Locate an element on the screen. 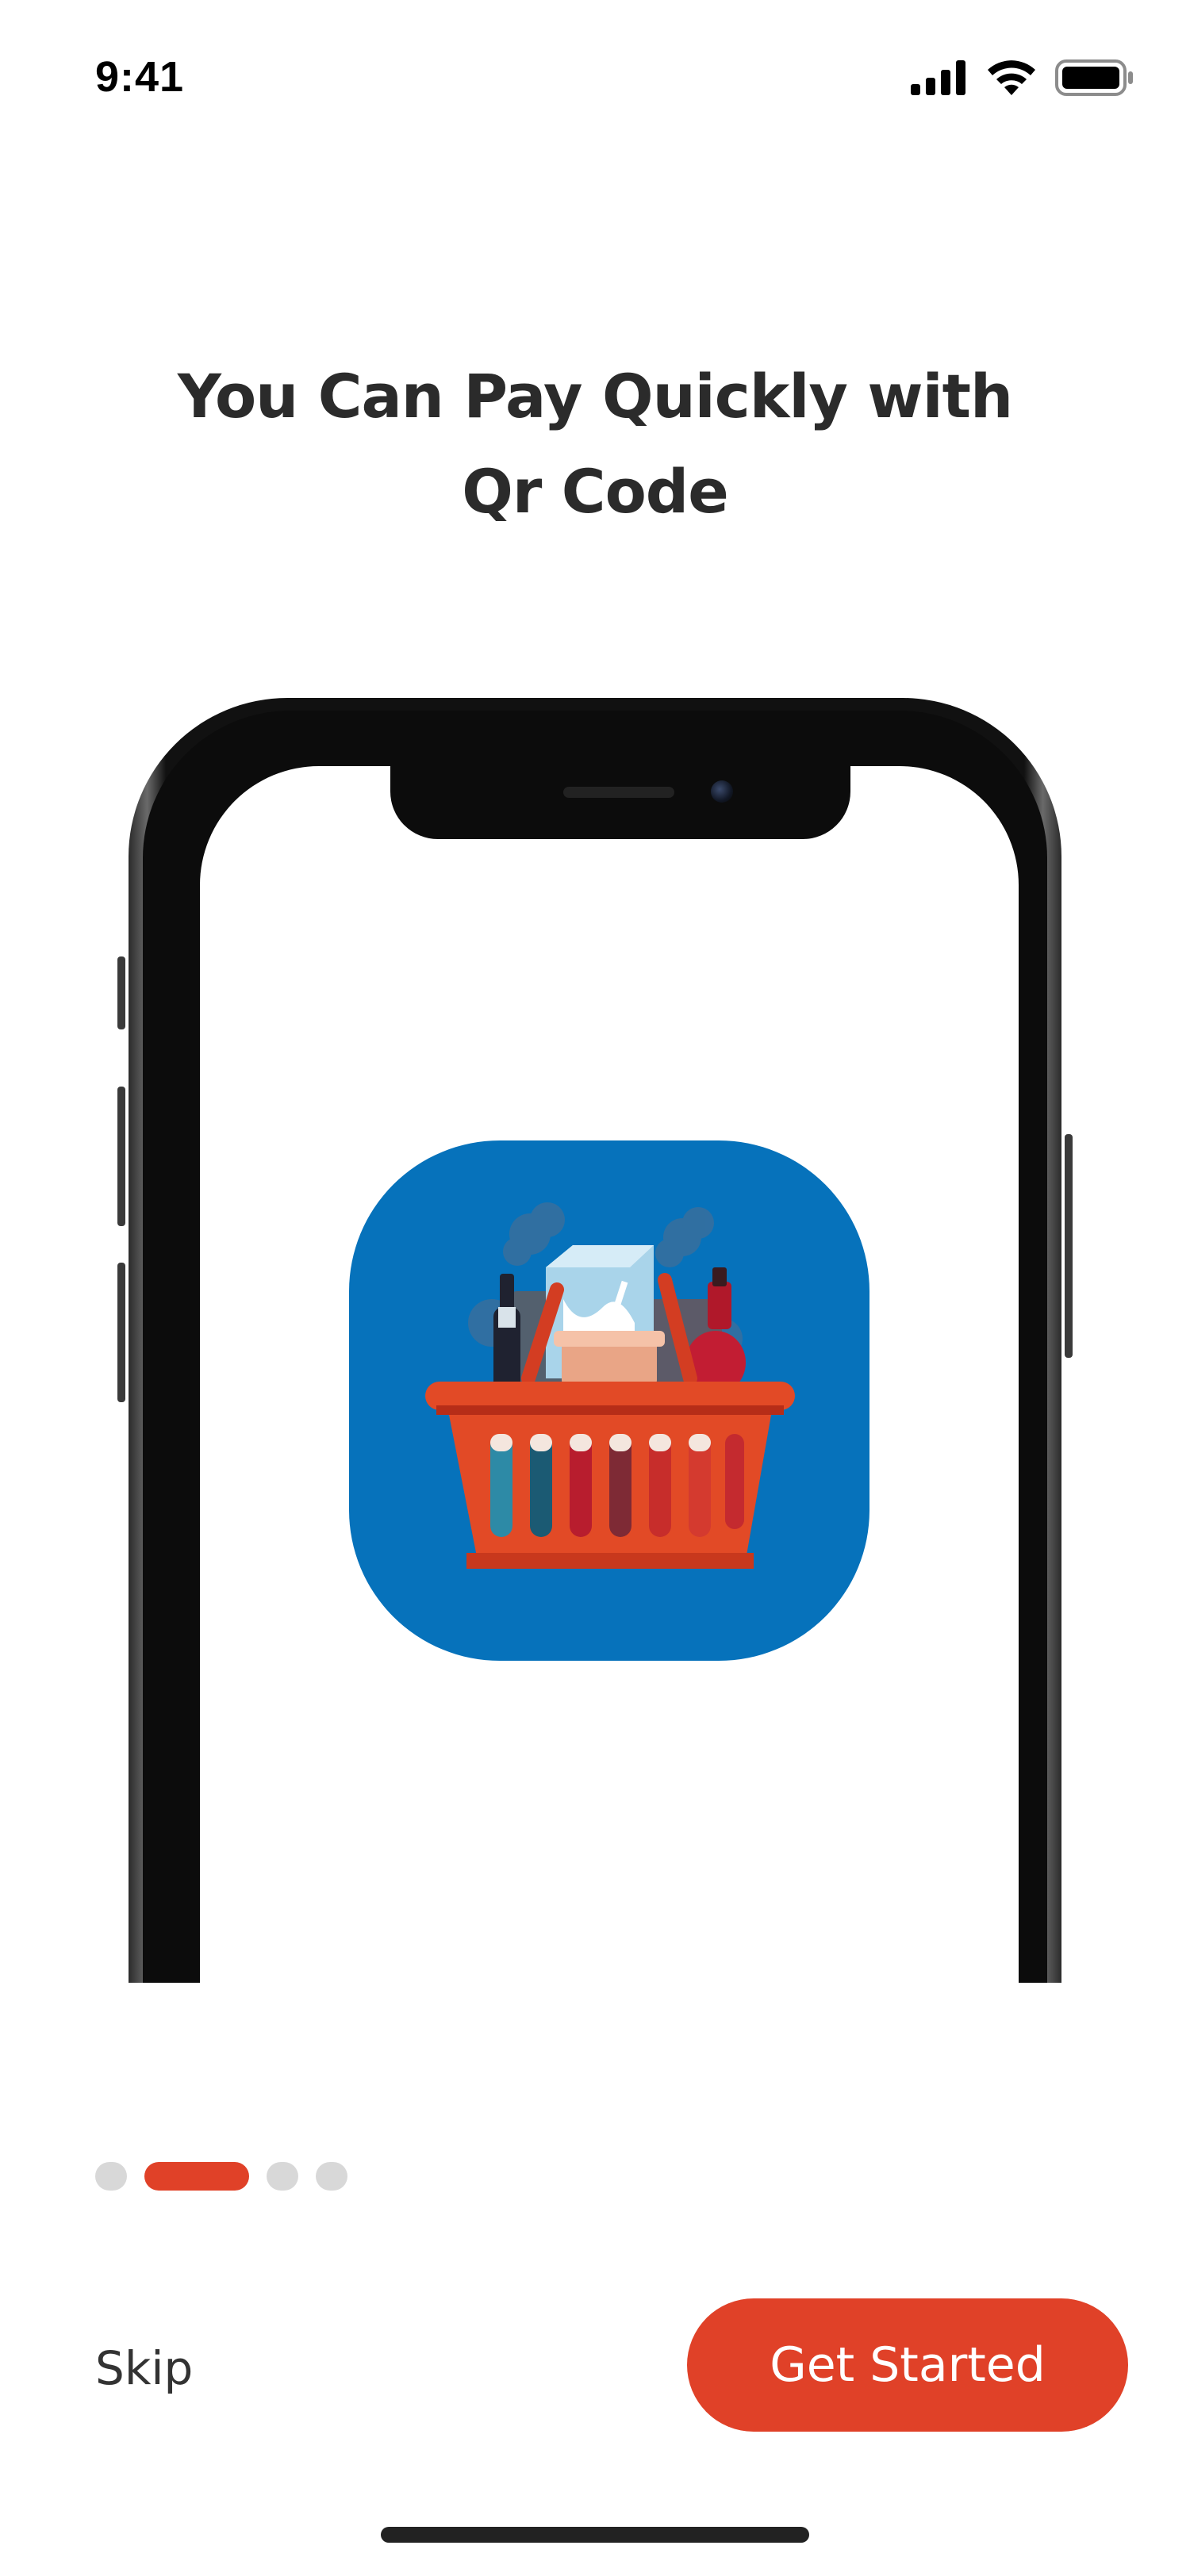 This screenshot has height=2576, width=1190. home-indicator is located at coordinates (595, 2535).